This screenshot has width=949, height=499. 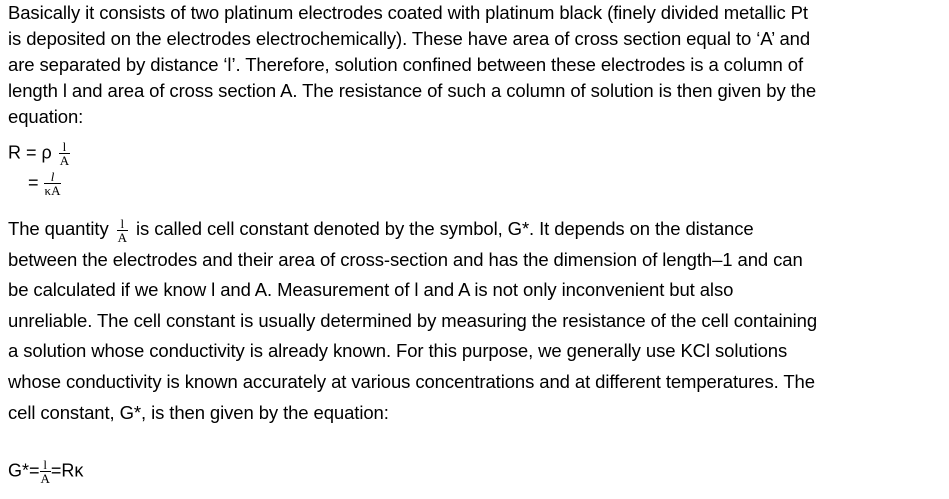 I want to click on equation-lhs: =, so click(x=33, y=182).